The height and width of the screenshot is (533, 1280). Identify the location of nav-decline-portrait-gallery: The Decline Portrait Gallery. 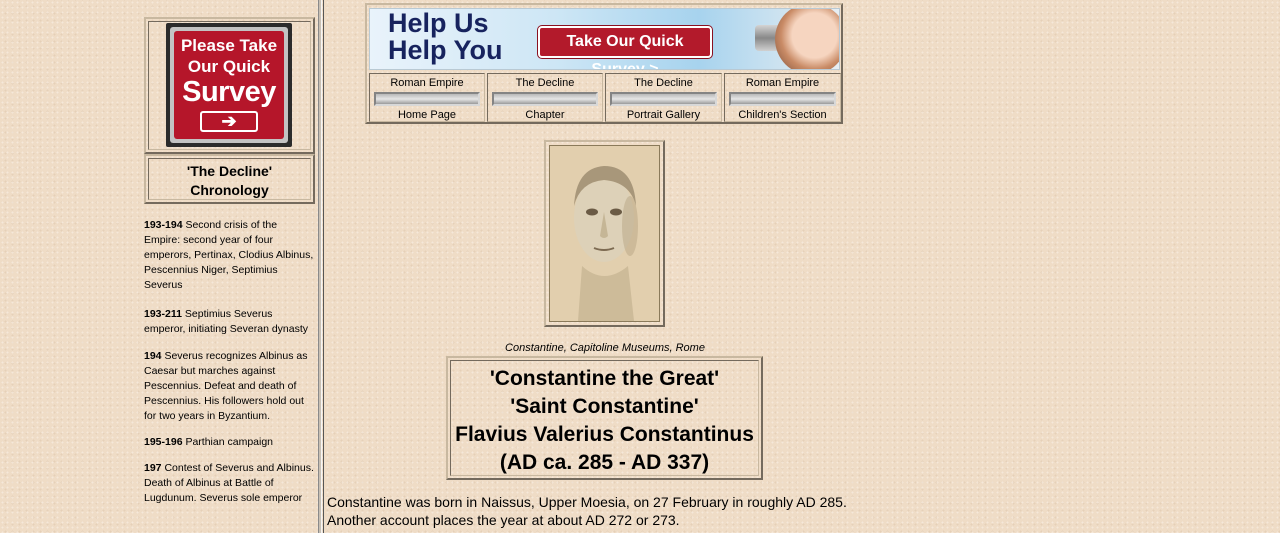
(663, 97).